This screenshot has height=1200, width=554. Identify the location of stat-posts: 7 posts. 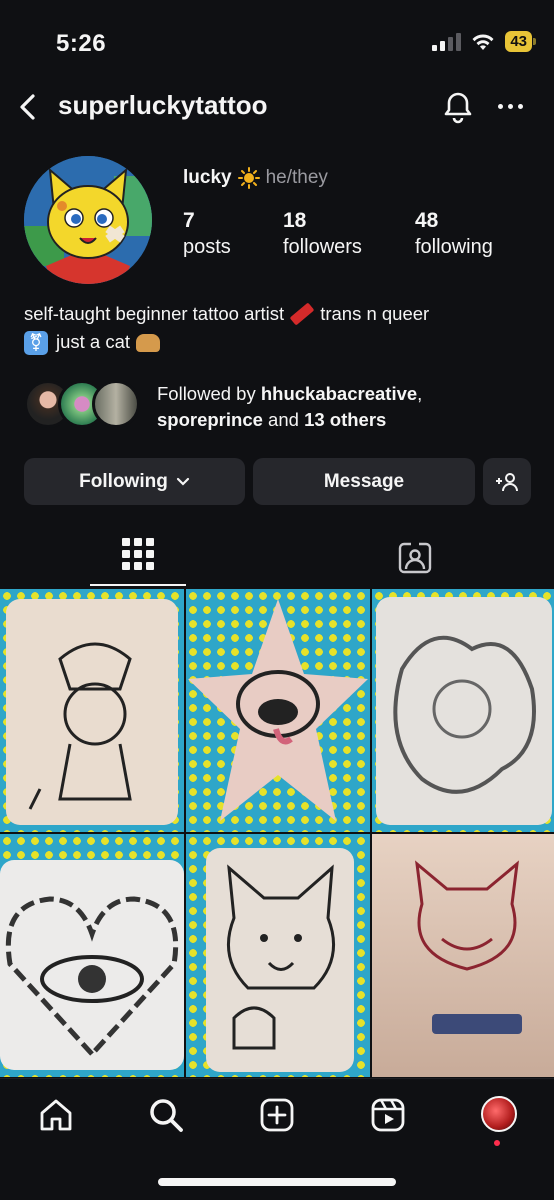
(207, 234).